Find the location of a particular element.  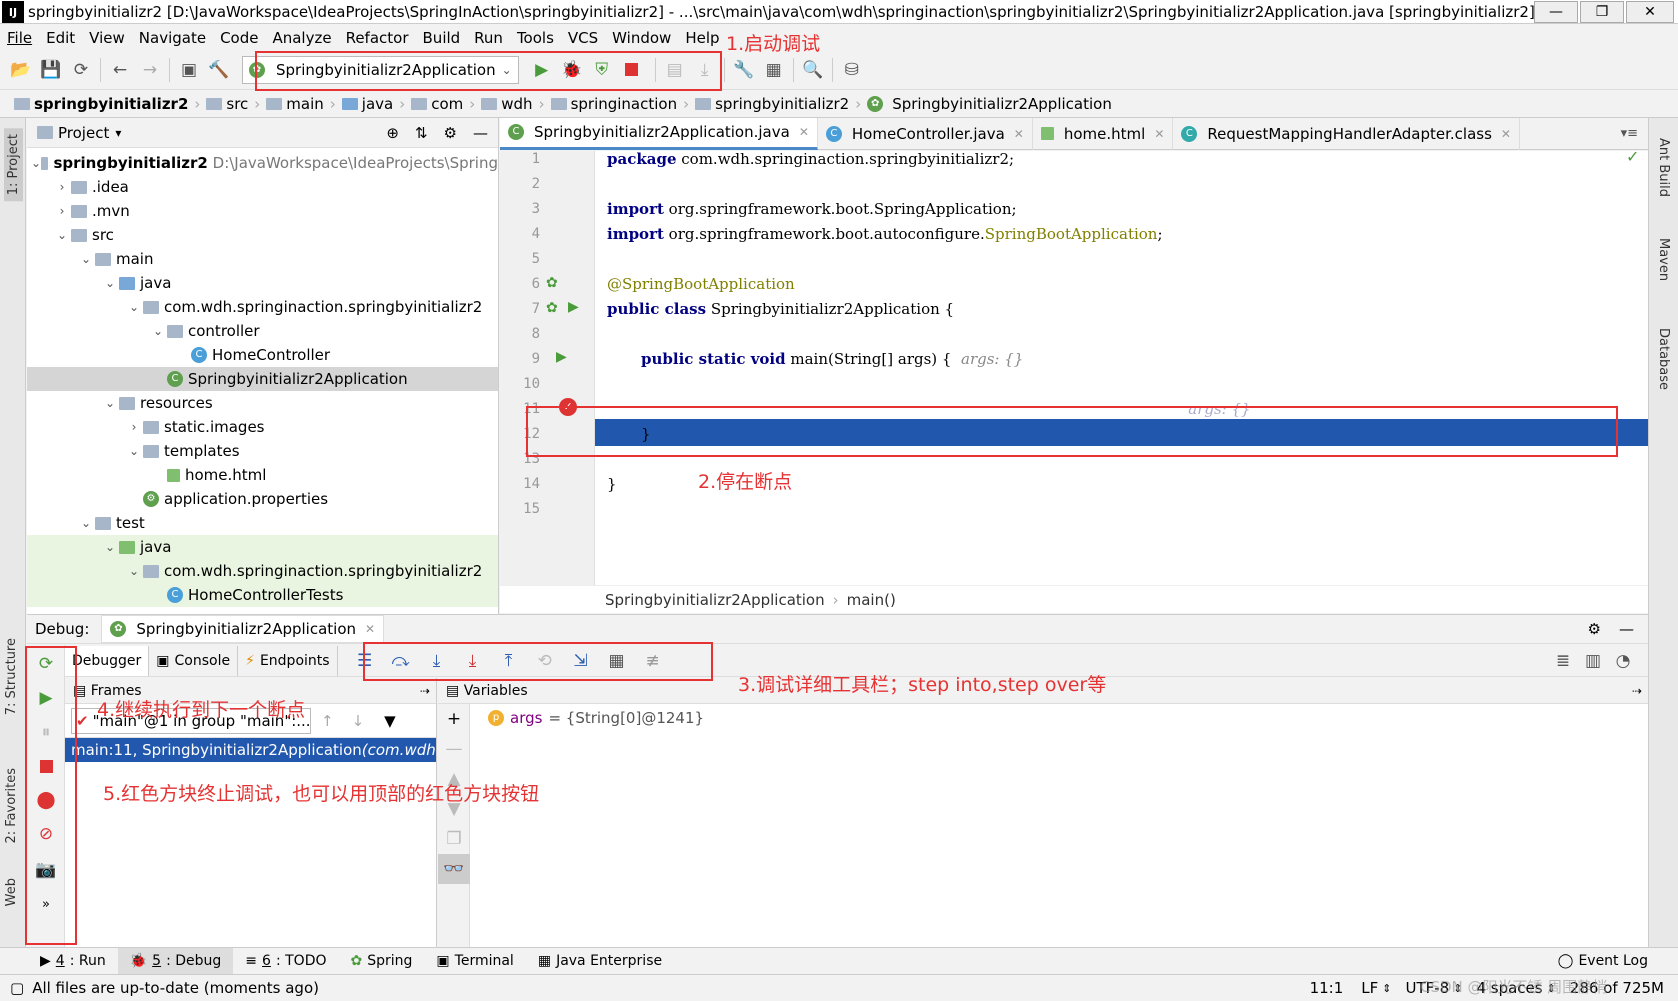

tab-console: ▣ Console is located at coordinates (194, 660).